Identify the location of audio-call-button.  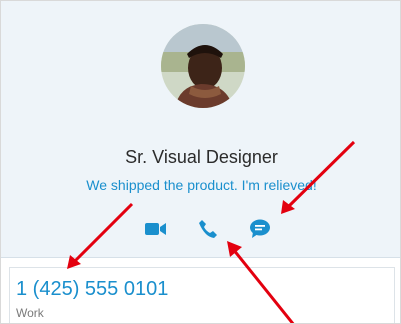
(208, 229).